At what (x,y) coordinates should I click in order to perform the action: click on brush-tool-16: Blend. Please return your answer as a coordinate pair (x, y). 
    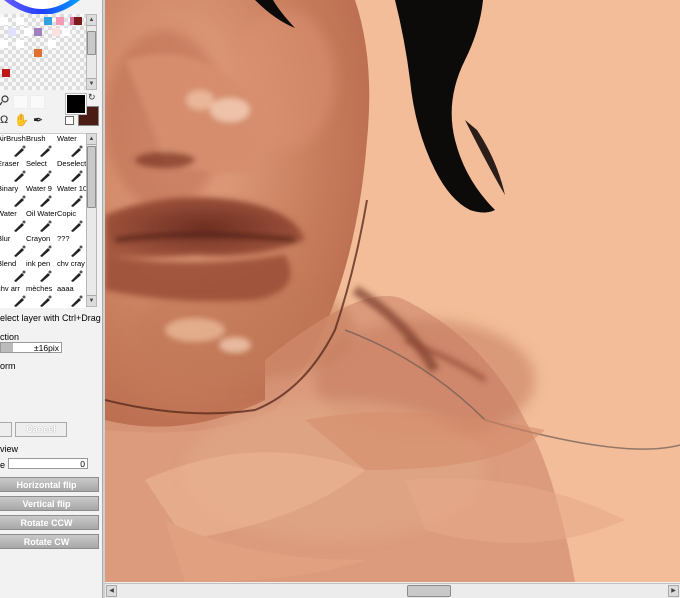
    Looking at the image, I should click on (14, 271).